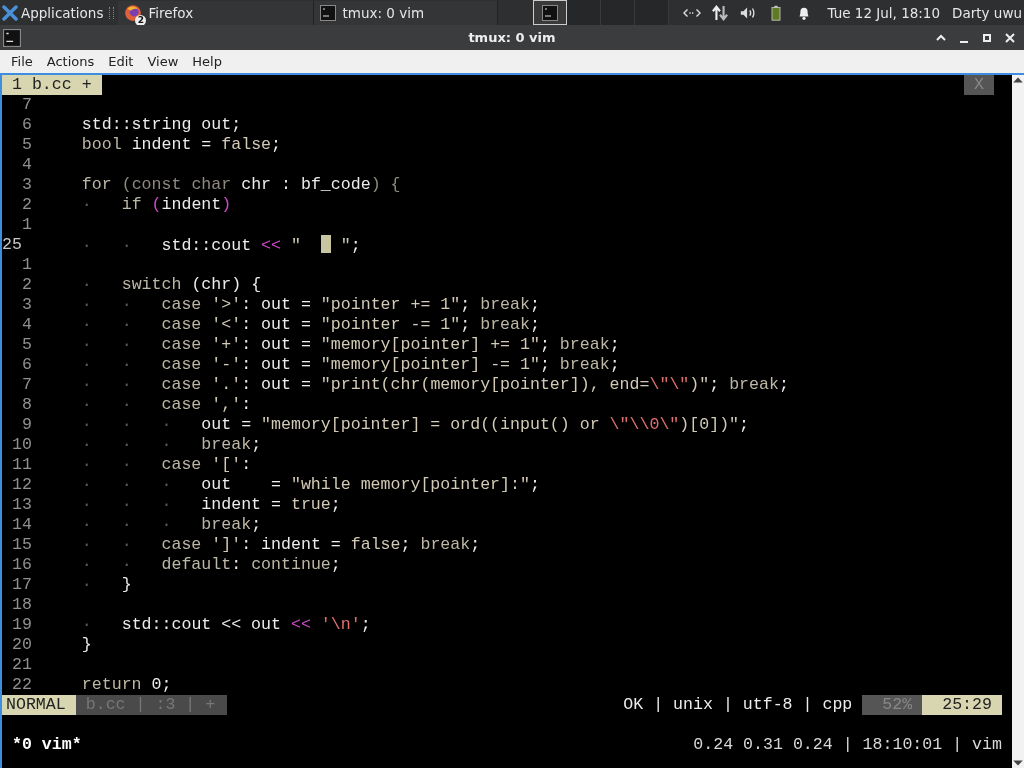 This screenshot has width=1024, height=768. What do you see at coordinates (350, 365) in the screenshot?
I see `code-line: · · case '-': out = "memory[pointer] -= 1"; break;` at bounding box center [350, 365].